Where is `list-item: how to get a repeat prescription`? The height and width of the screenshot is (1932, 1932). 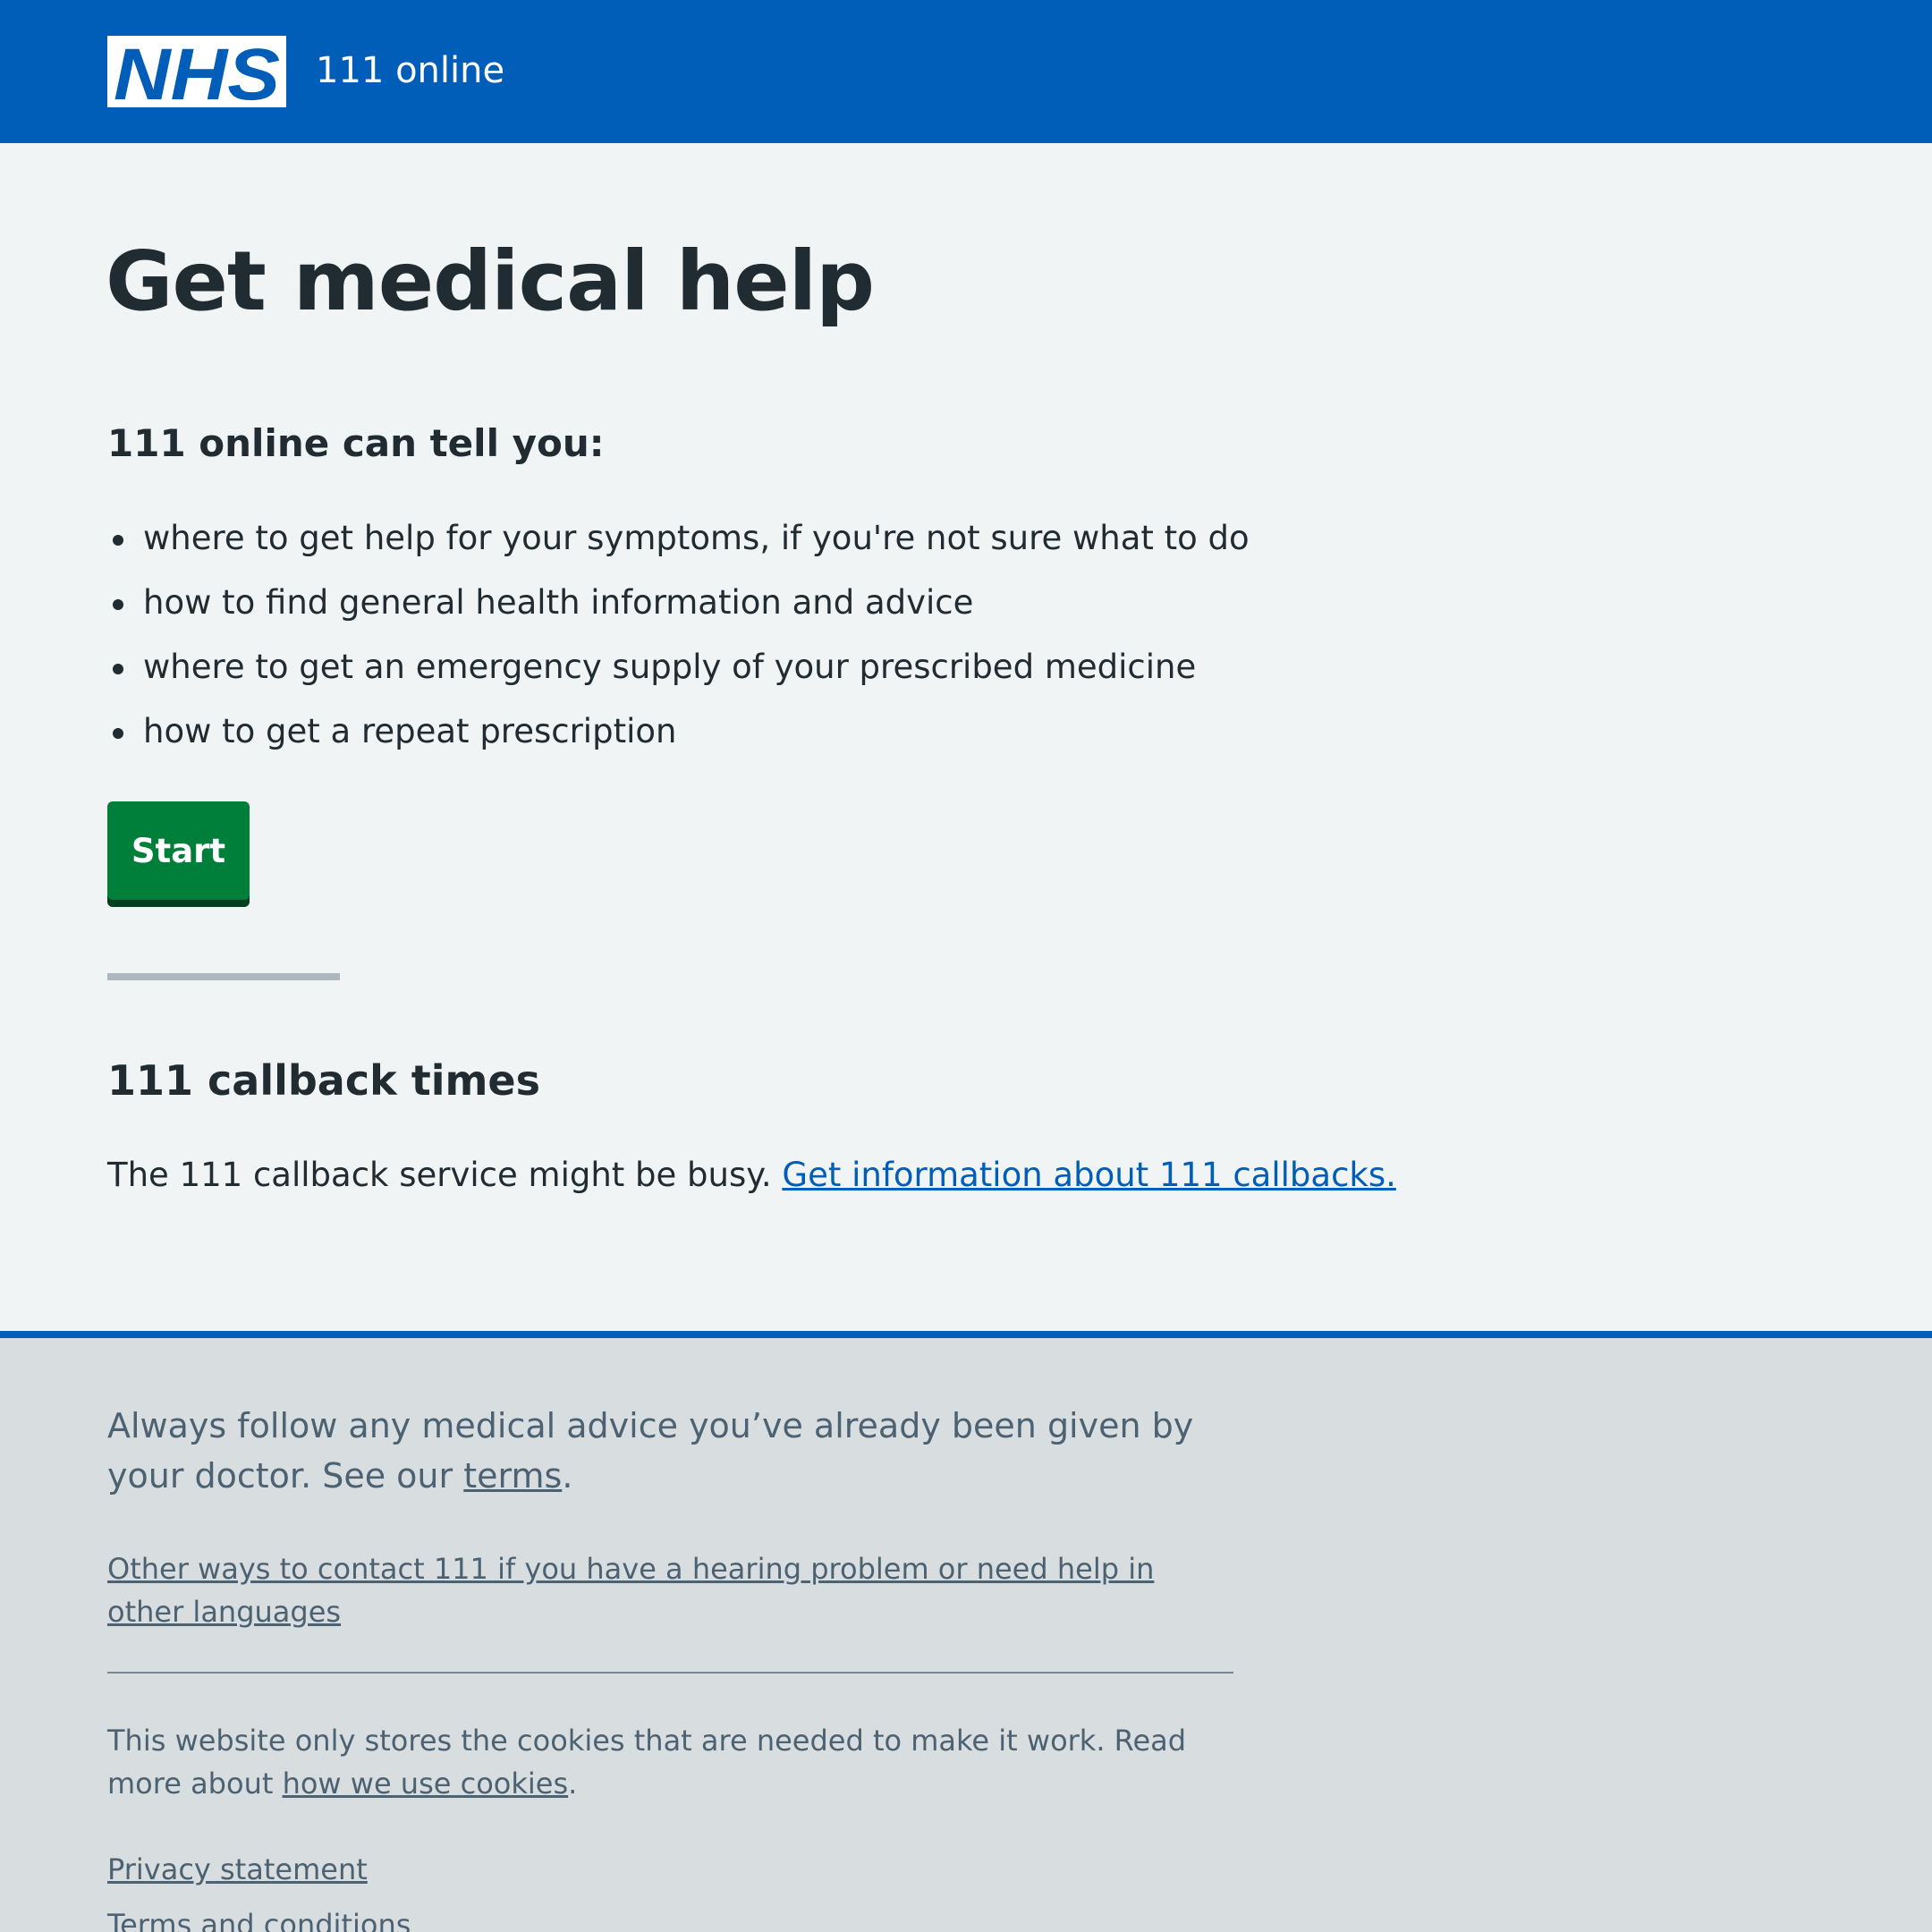
list-item: how to get a repeat prescription is located at coordinates (678, 739).